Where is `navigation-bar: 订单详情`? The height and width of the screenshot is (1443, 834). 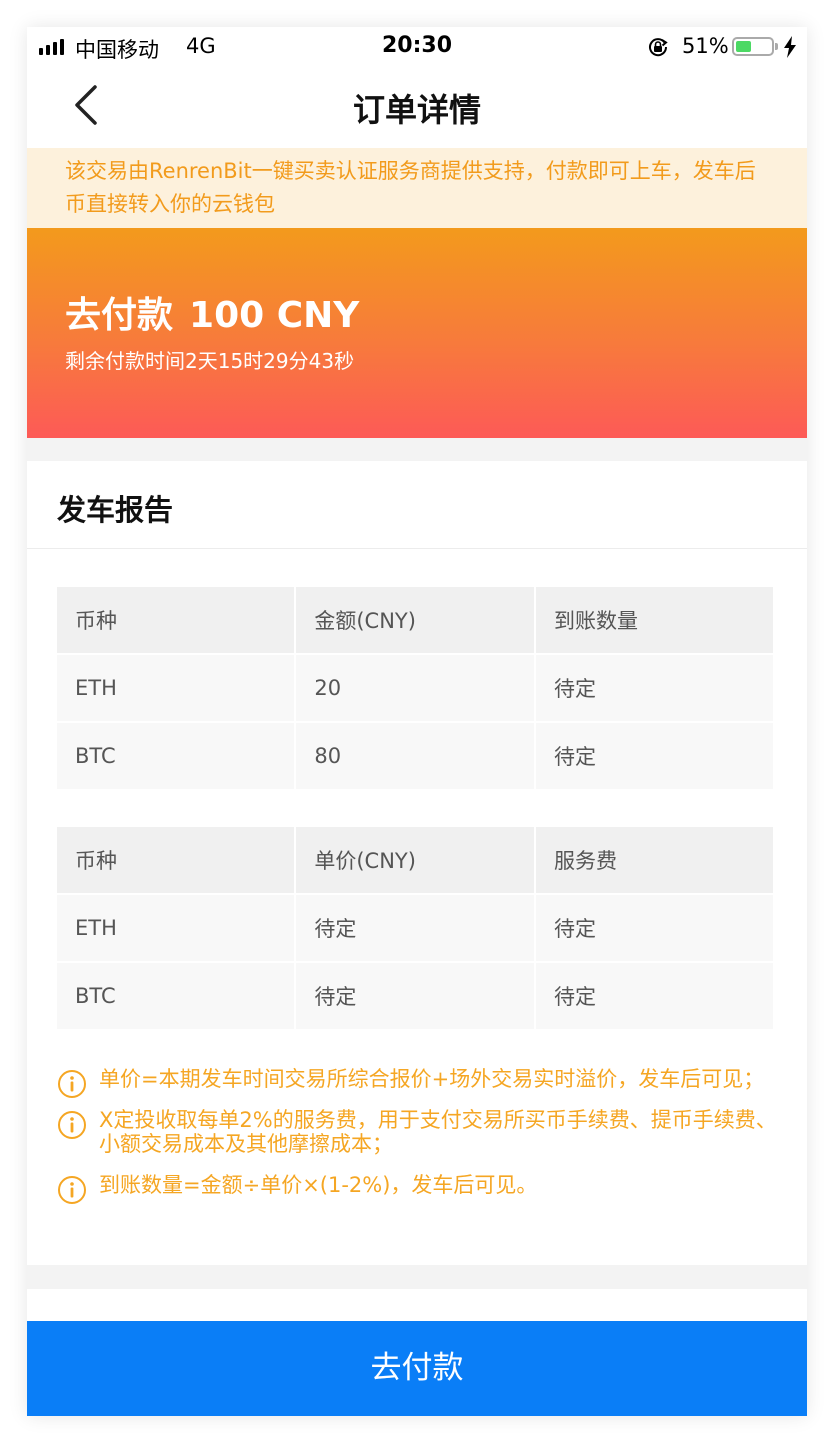 navigation-bar: 订单详情 is located at coordinates (417, 107).